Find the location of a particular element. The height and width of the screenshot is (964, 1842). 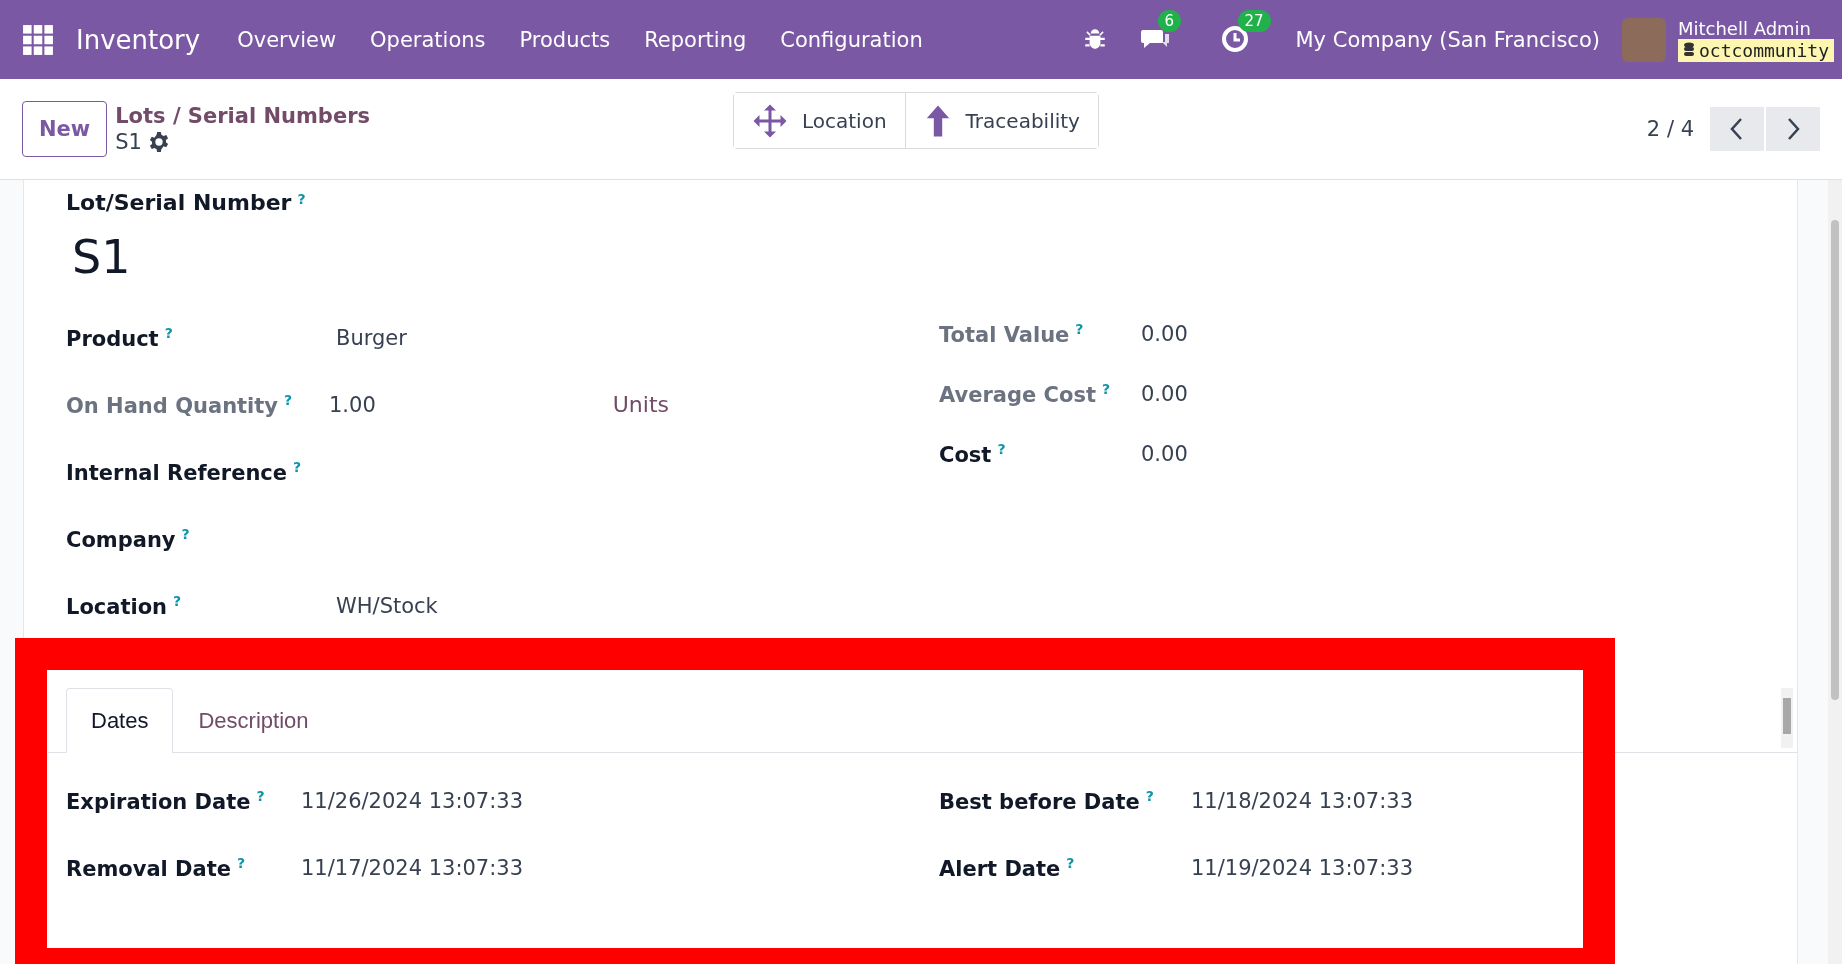

field-label: Product is located at coordinates (112, 338).